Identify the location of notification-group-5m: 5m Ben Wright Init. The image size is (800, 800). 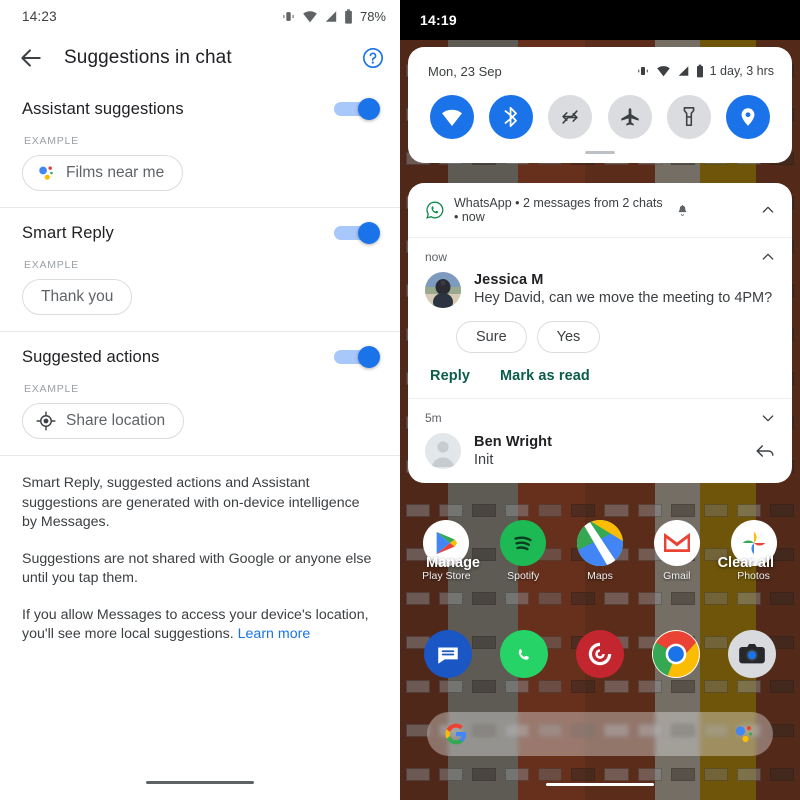
(600, 441).